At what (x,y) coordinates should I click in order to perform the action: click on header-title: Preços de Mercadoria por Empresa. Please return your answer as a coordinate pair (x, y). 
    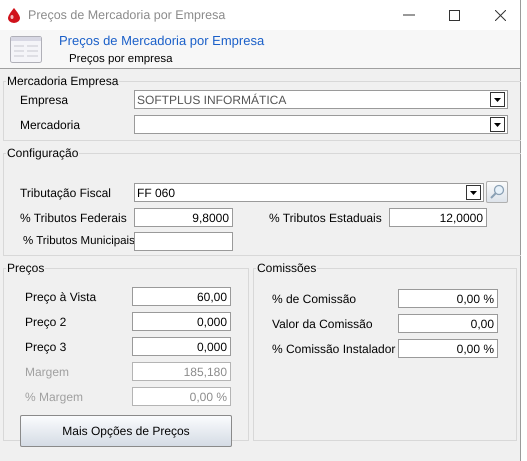
    Looking at the image, I should click on (161, 41).